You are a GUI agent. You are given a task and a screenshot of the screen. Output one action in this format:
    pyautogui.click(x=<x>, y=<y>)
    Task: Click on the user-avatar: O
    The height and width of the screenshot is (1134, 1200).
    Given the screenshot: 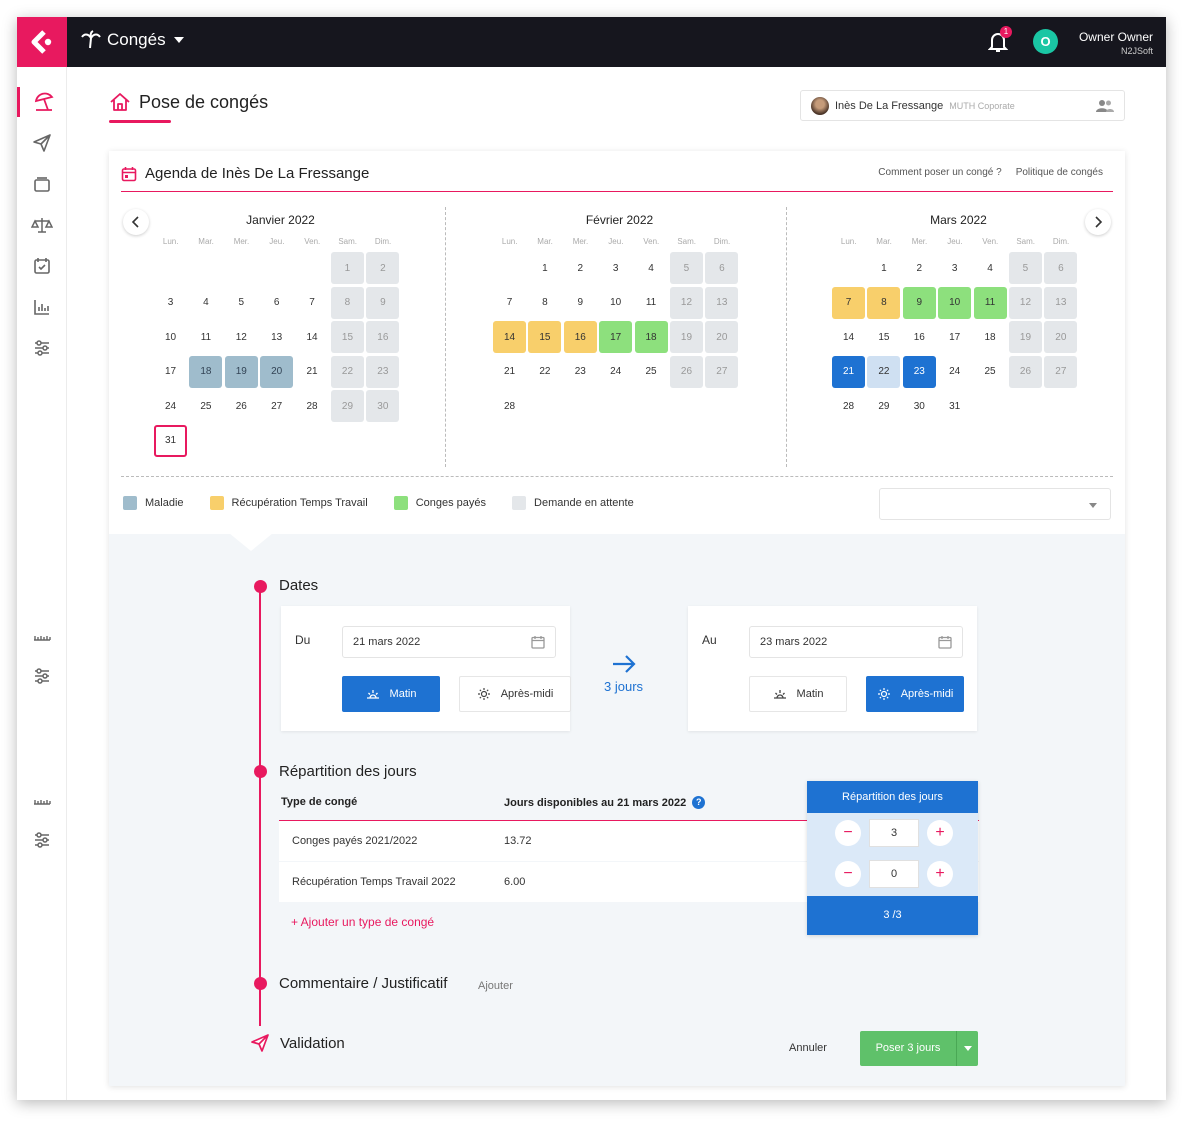 What is the action you would take?
    pyautogui.click(x=1045, y=41)
    